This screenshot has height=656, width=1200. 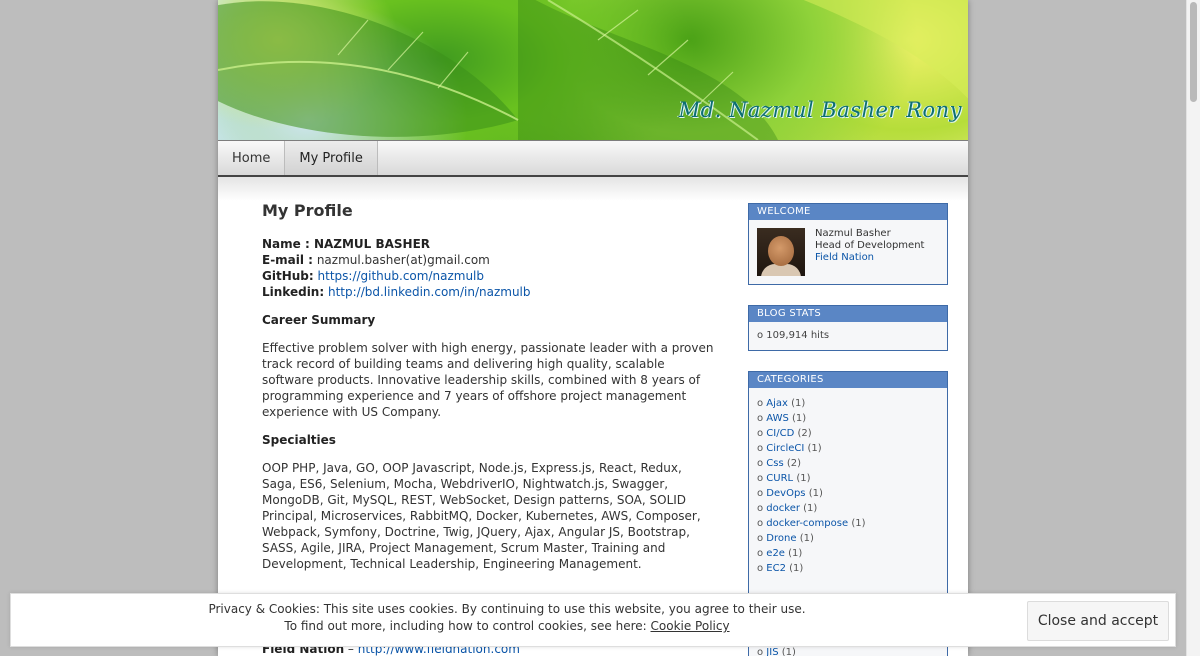 What do you see at coordinates (401, 276) in the screenshot?
I see `github-link: https://github.com/nazmulb` at bounding box center [401, 276].